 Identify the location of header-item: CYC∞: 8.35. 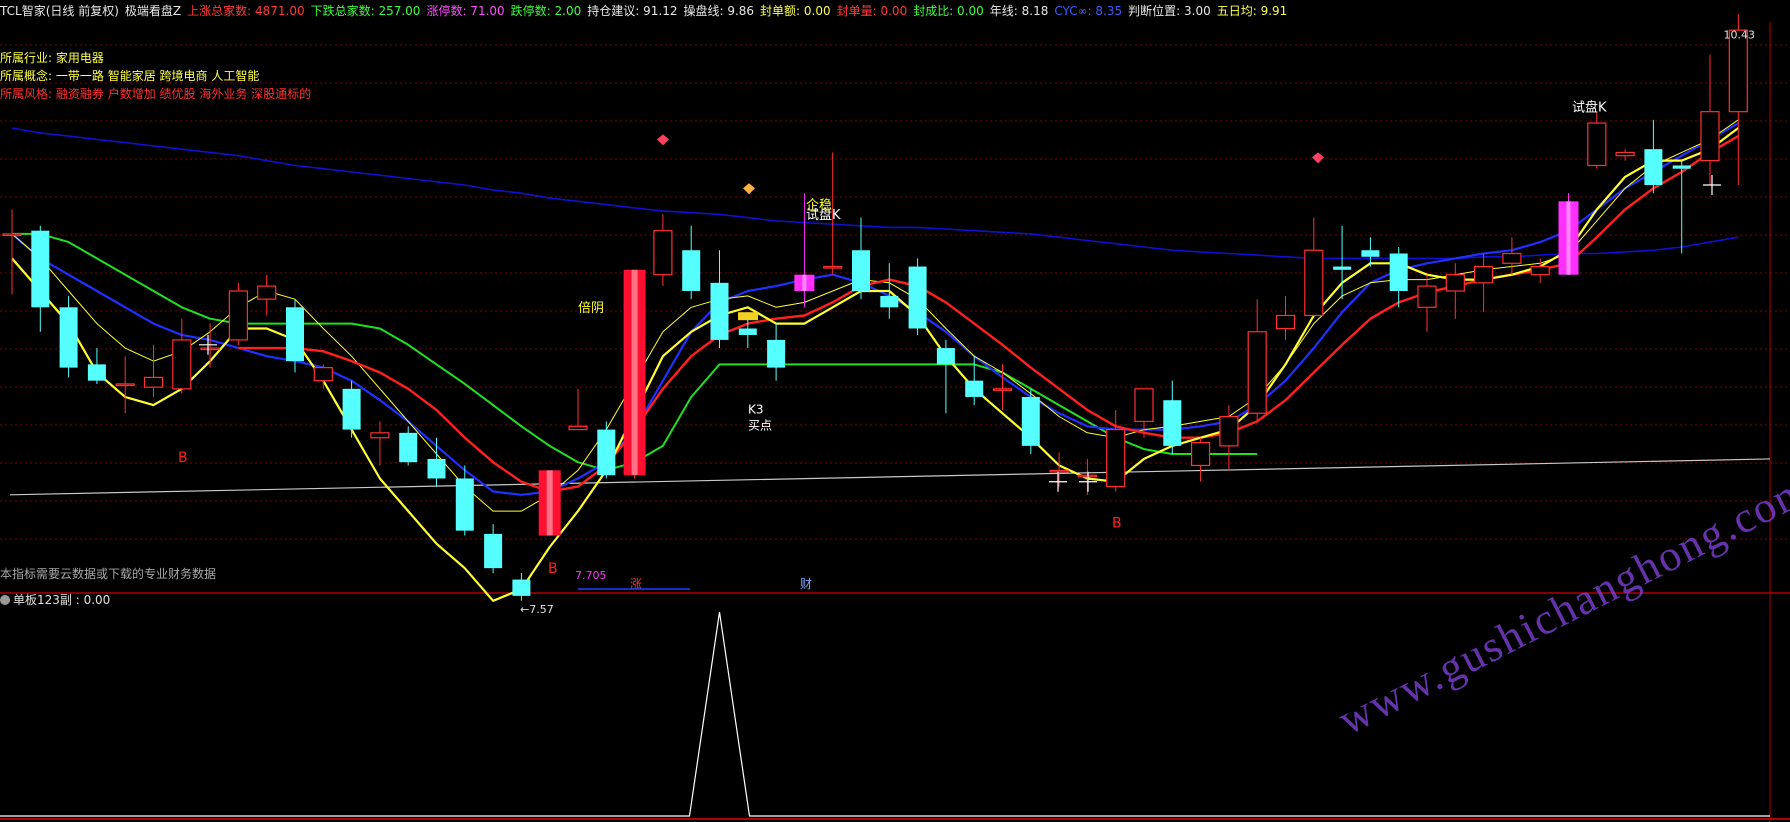
(1088, 11).